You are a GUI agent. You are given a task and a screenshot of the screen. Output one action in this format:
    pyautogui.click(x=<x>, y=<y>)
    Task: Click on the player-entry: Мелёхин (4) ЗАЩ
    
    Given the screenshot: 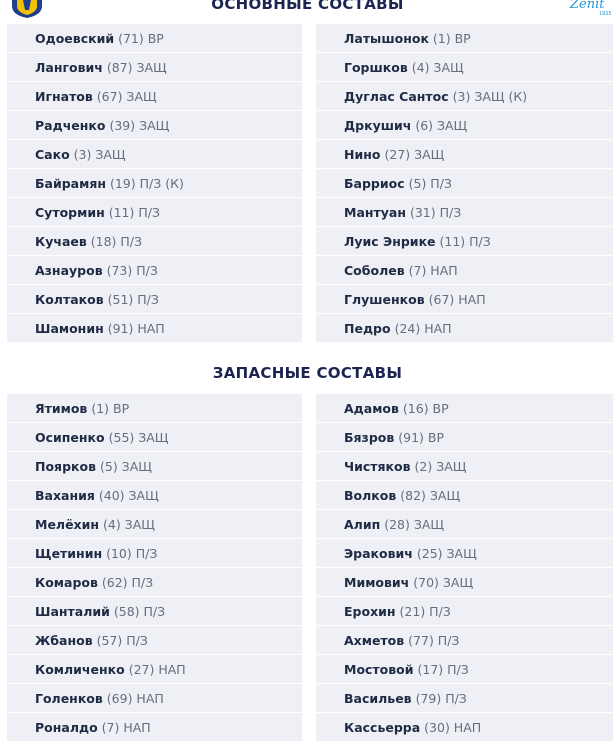 What is the action you would take?
    pyautogui.click(x=81, y=524)
    